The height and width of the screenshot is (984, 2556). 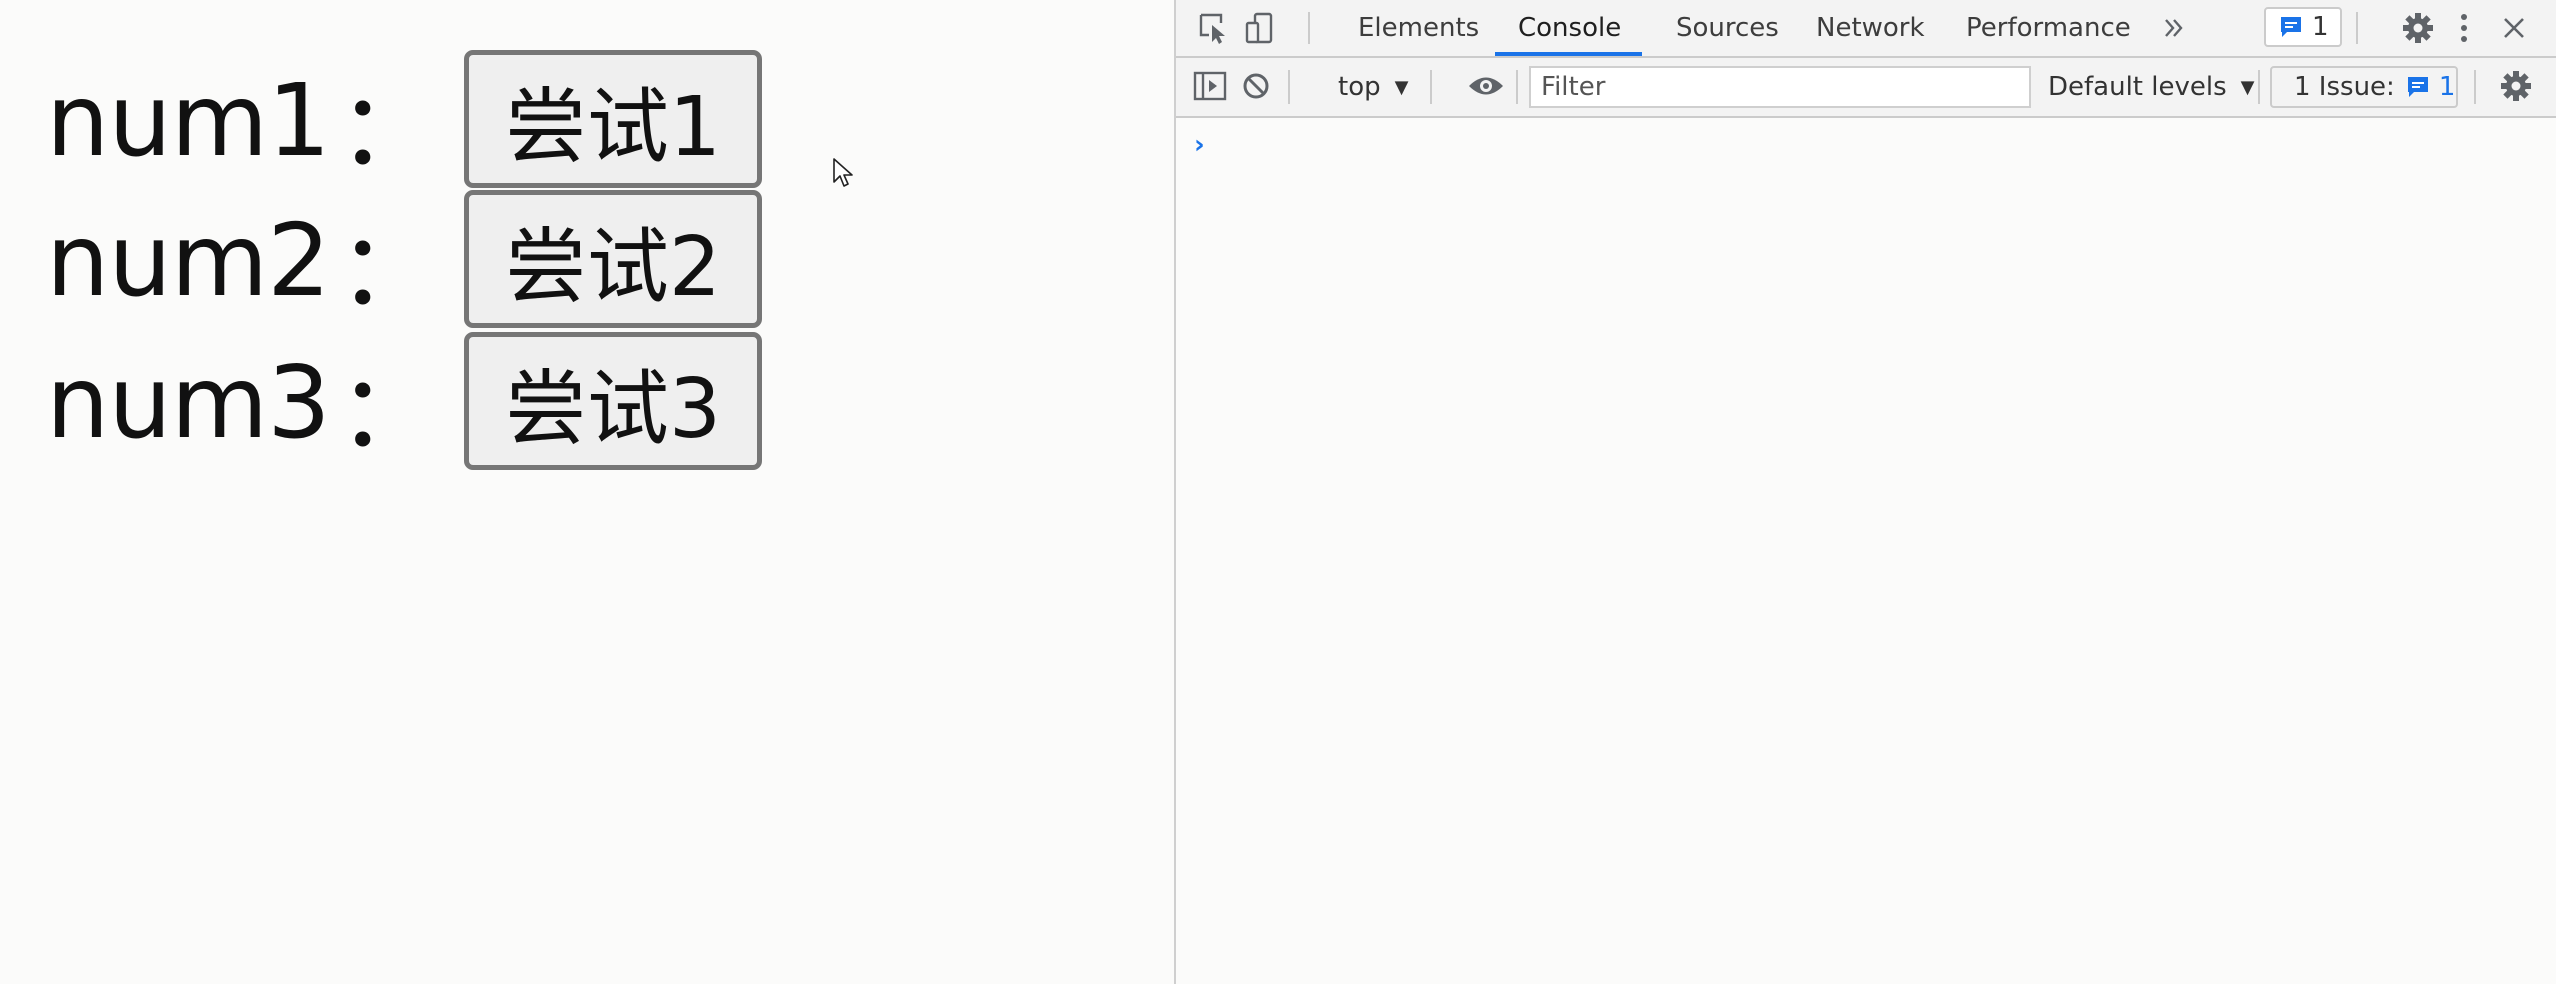 What do you see at coordinates (2303, 27) in the screenshot?
I see `messages-badge: 1` at bounding box center [2303, 27].